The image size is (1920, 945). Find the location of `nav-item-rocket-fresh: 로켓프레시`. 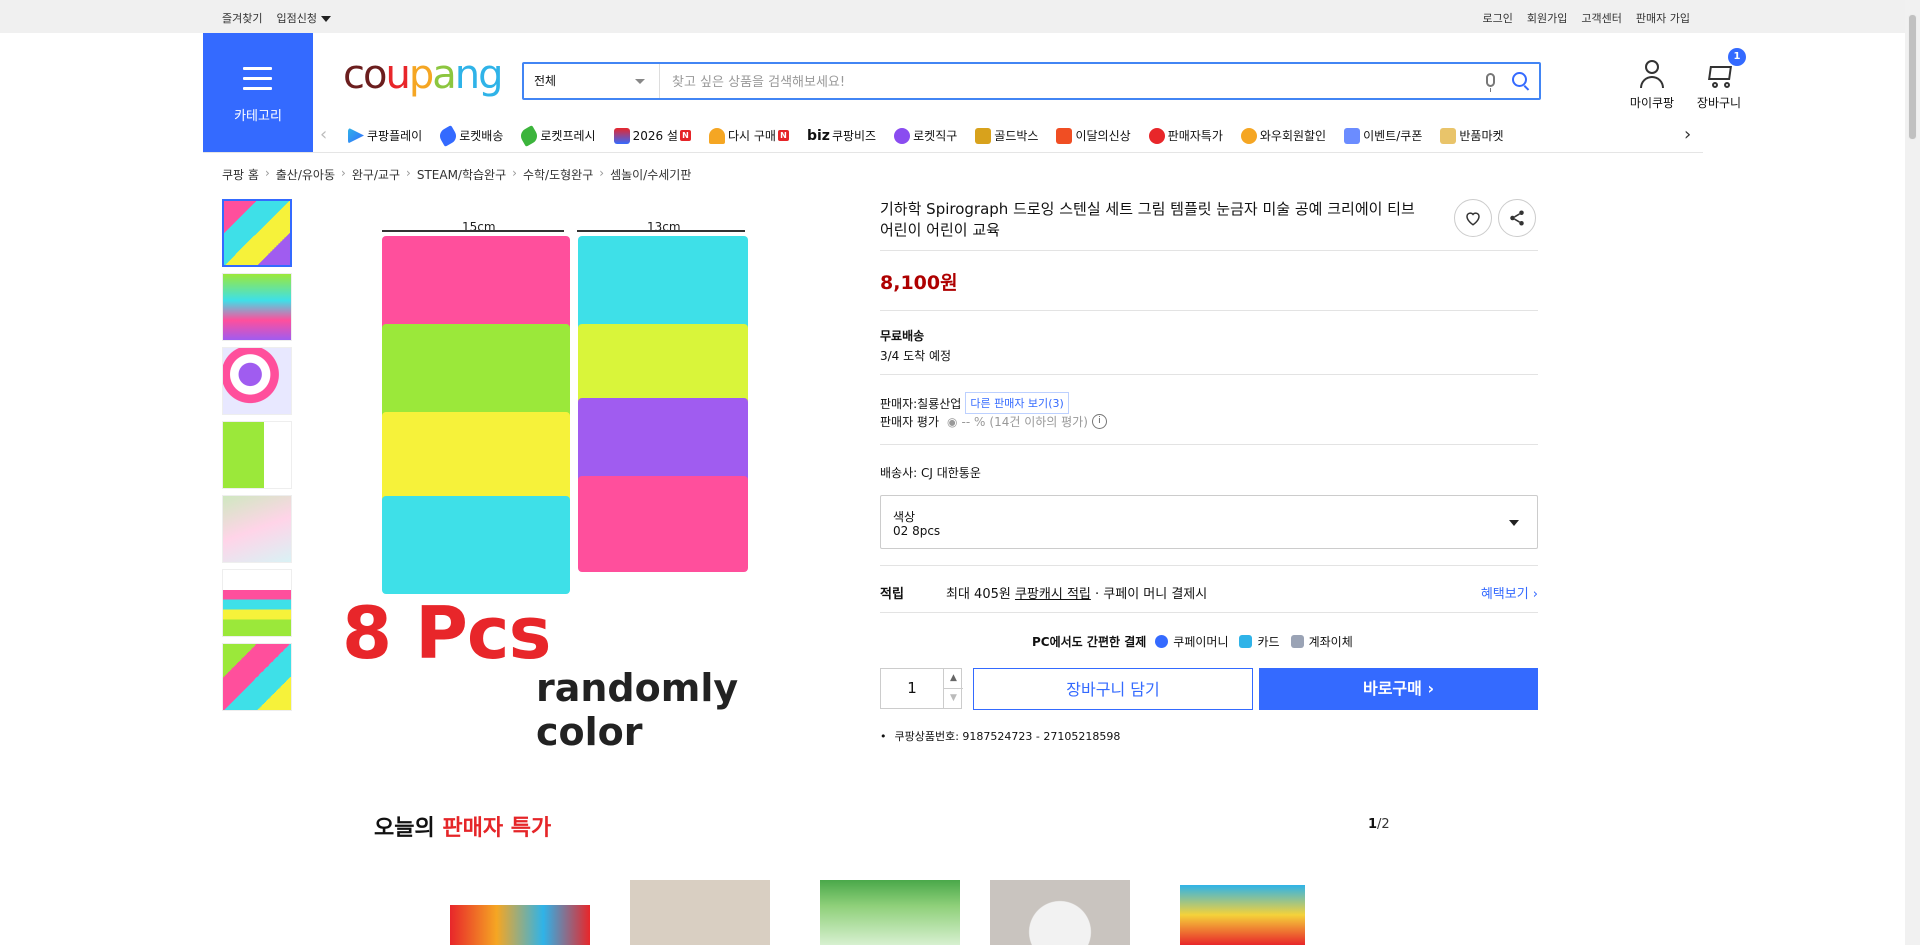

nav-item-rocket-fresh: 로켓프레시 is located at coordinates (557, 135).